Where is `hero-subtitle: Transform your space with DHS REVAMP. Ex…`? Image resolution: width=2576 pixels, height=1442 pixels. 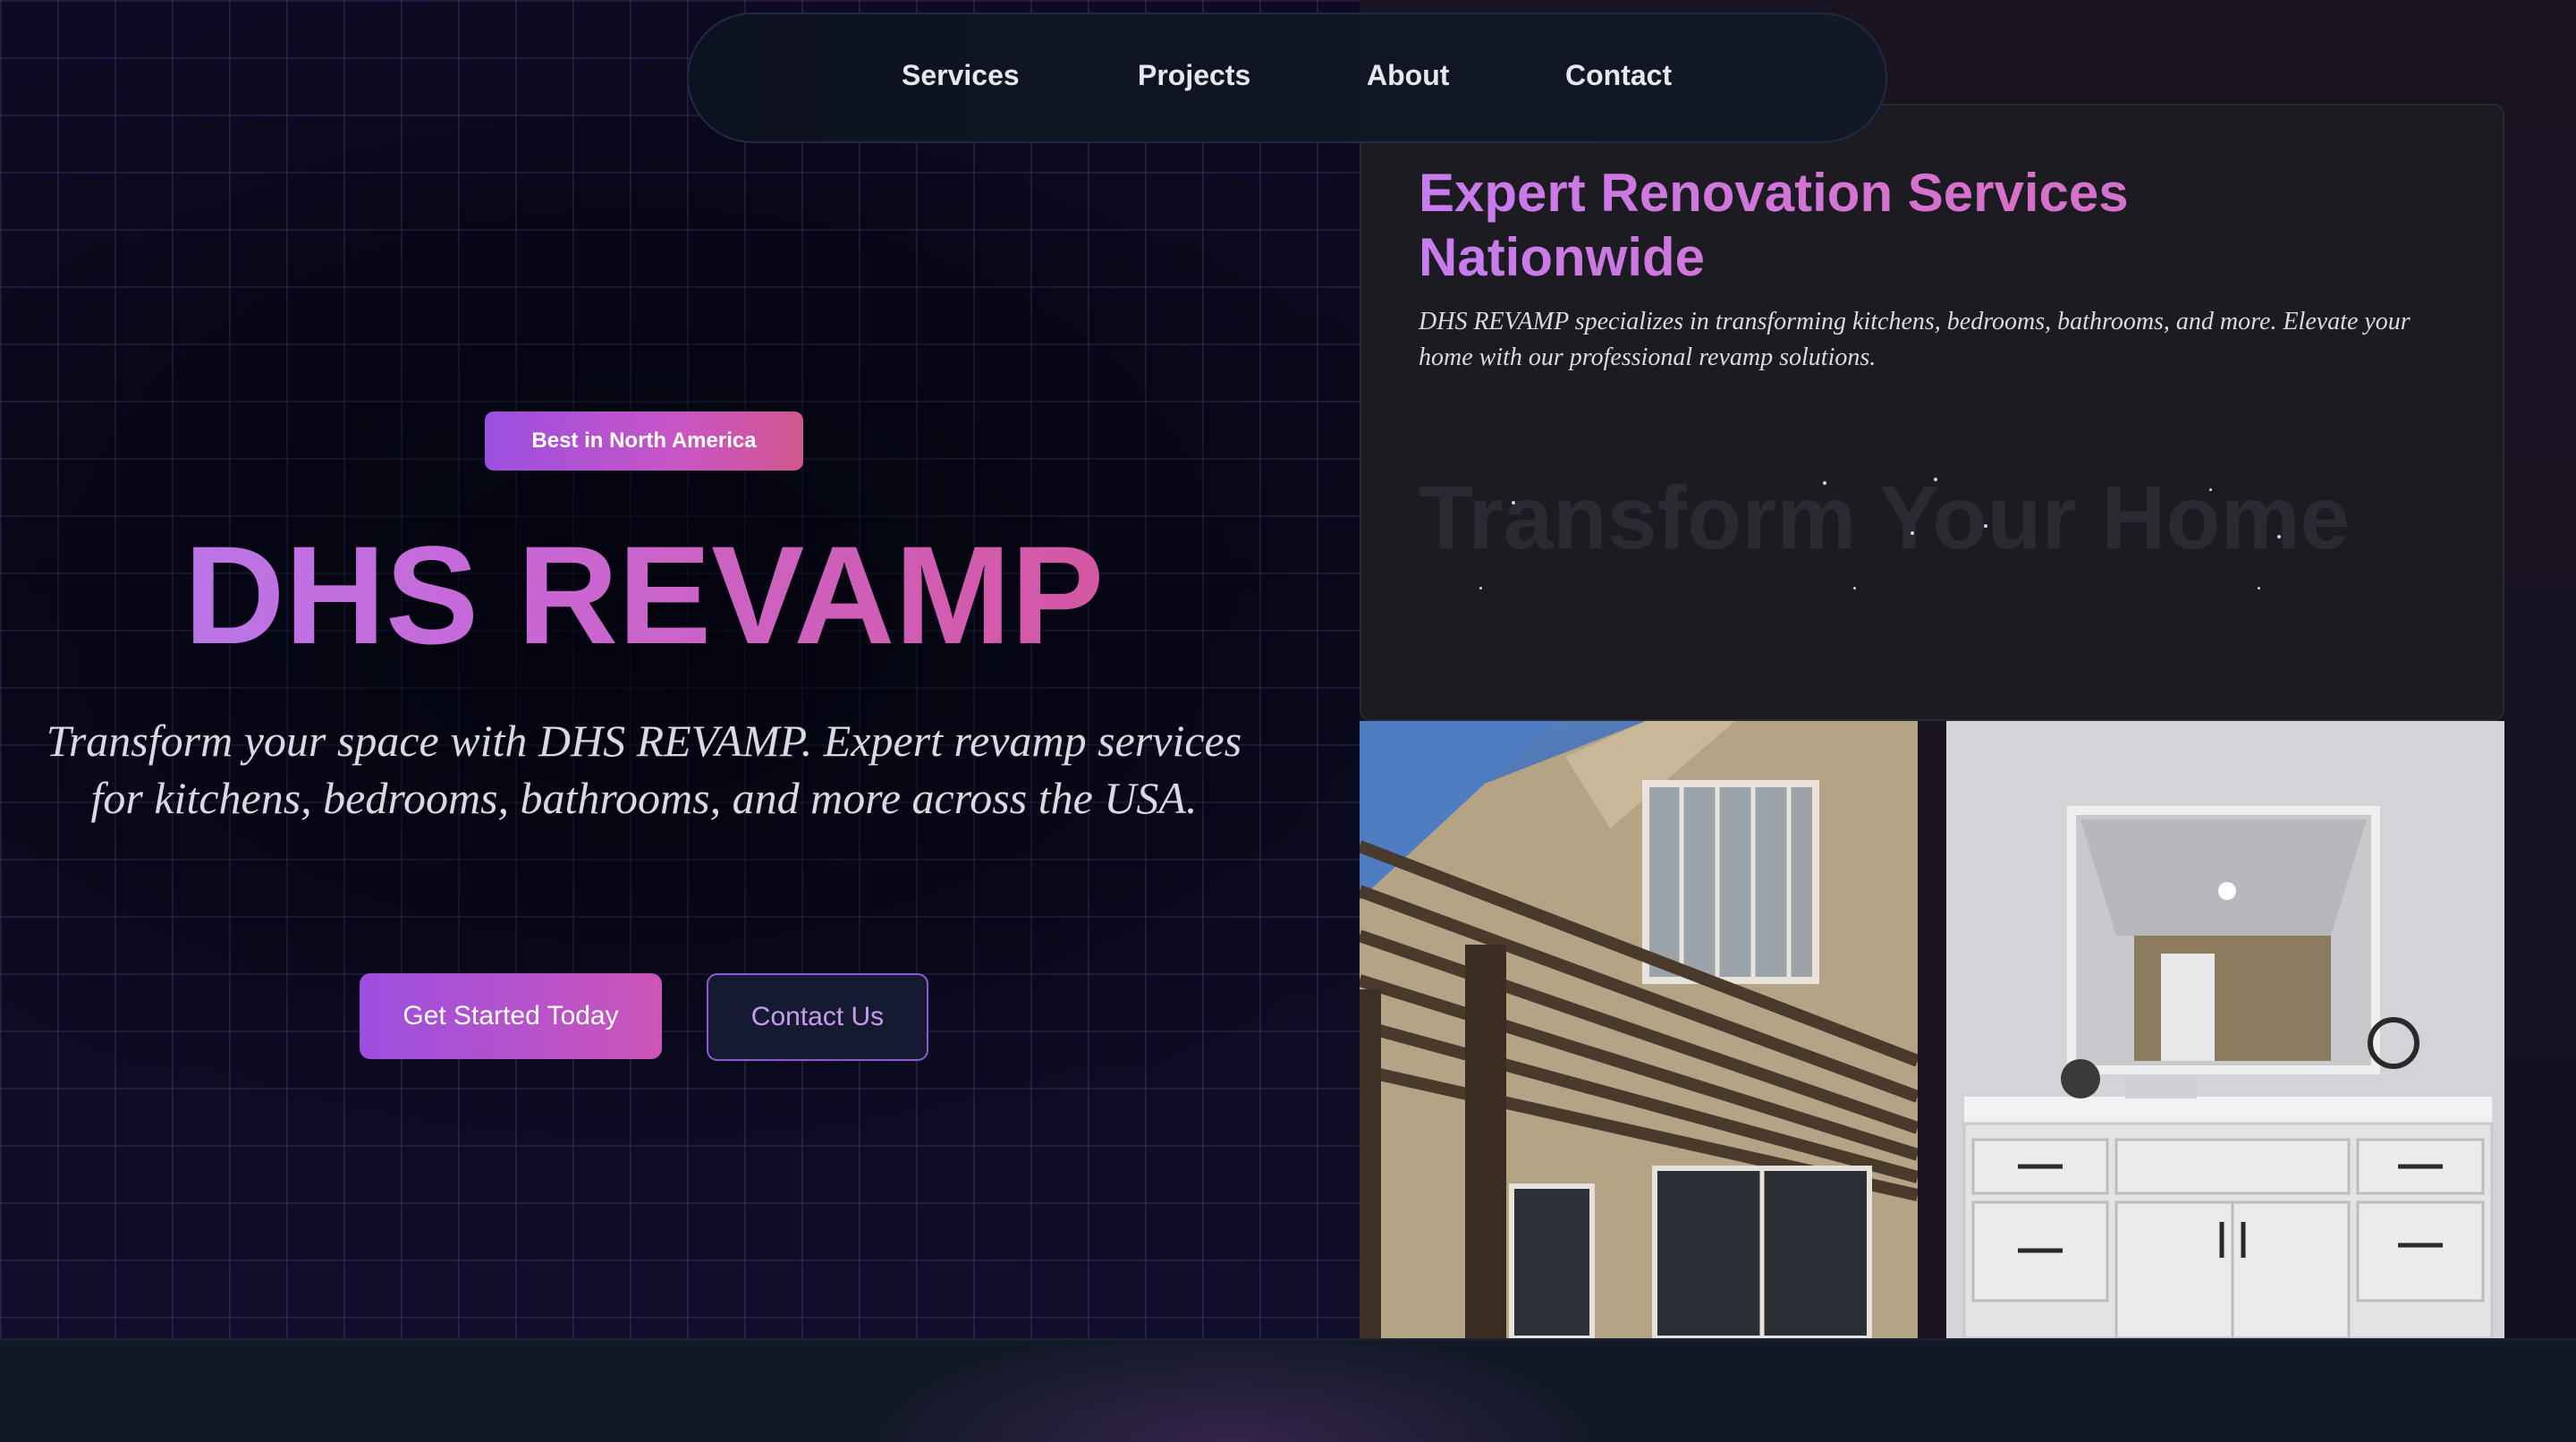 hero-subtitle: Transform your space with DHS REVAMP. Ex… is located at coordinates (644, 769).